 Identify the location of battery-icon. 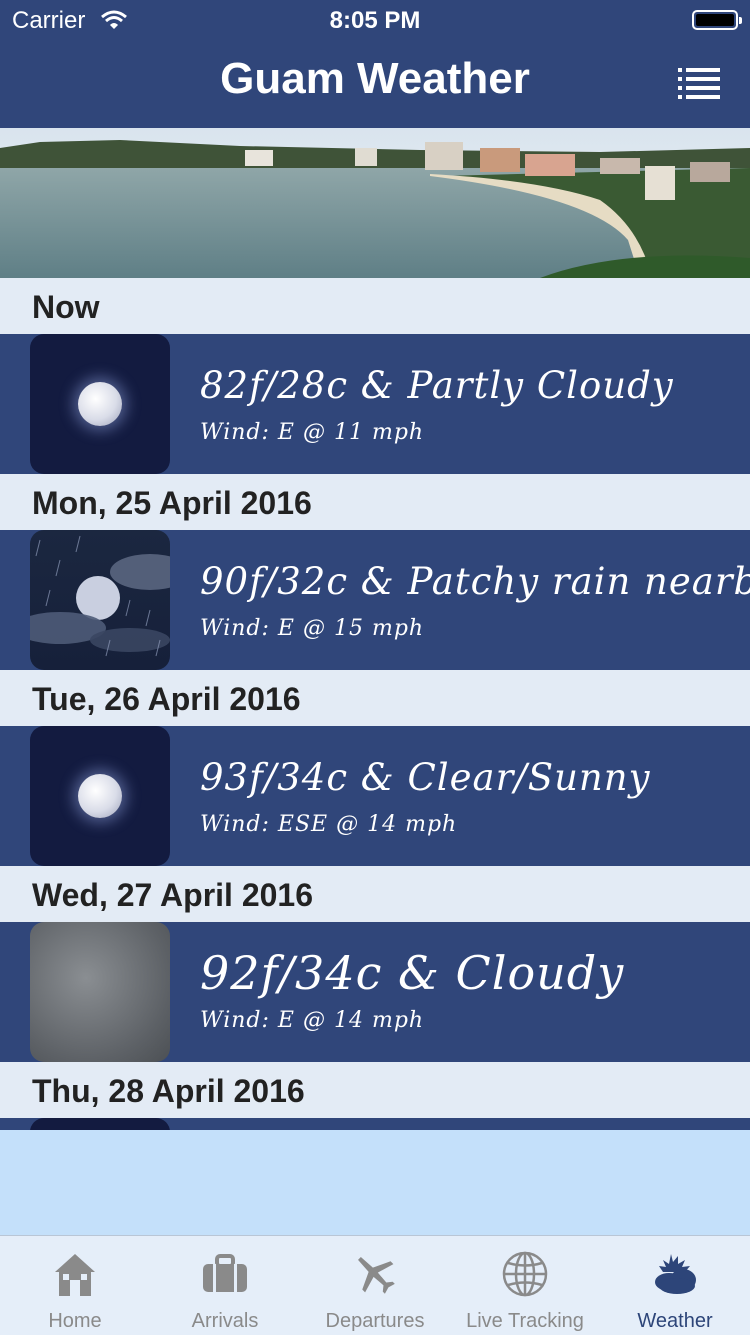
(717, 20).